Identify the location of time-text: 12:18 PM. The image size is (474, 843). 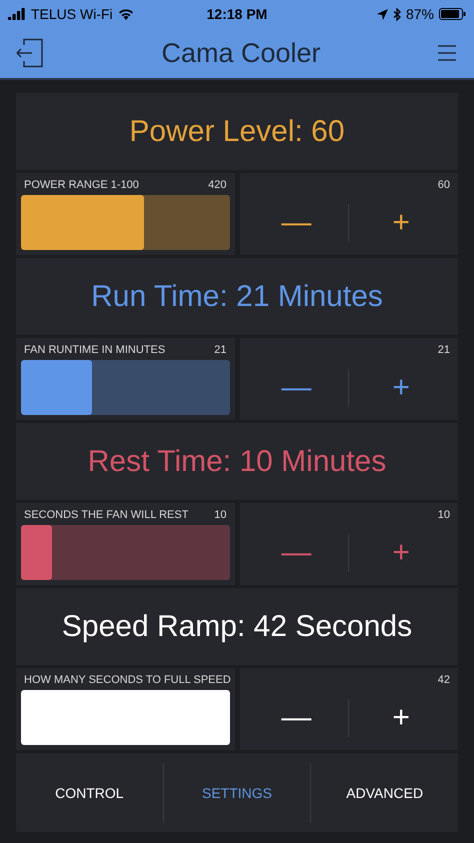
(237, 14).